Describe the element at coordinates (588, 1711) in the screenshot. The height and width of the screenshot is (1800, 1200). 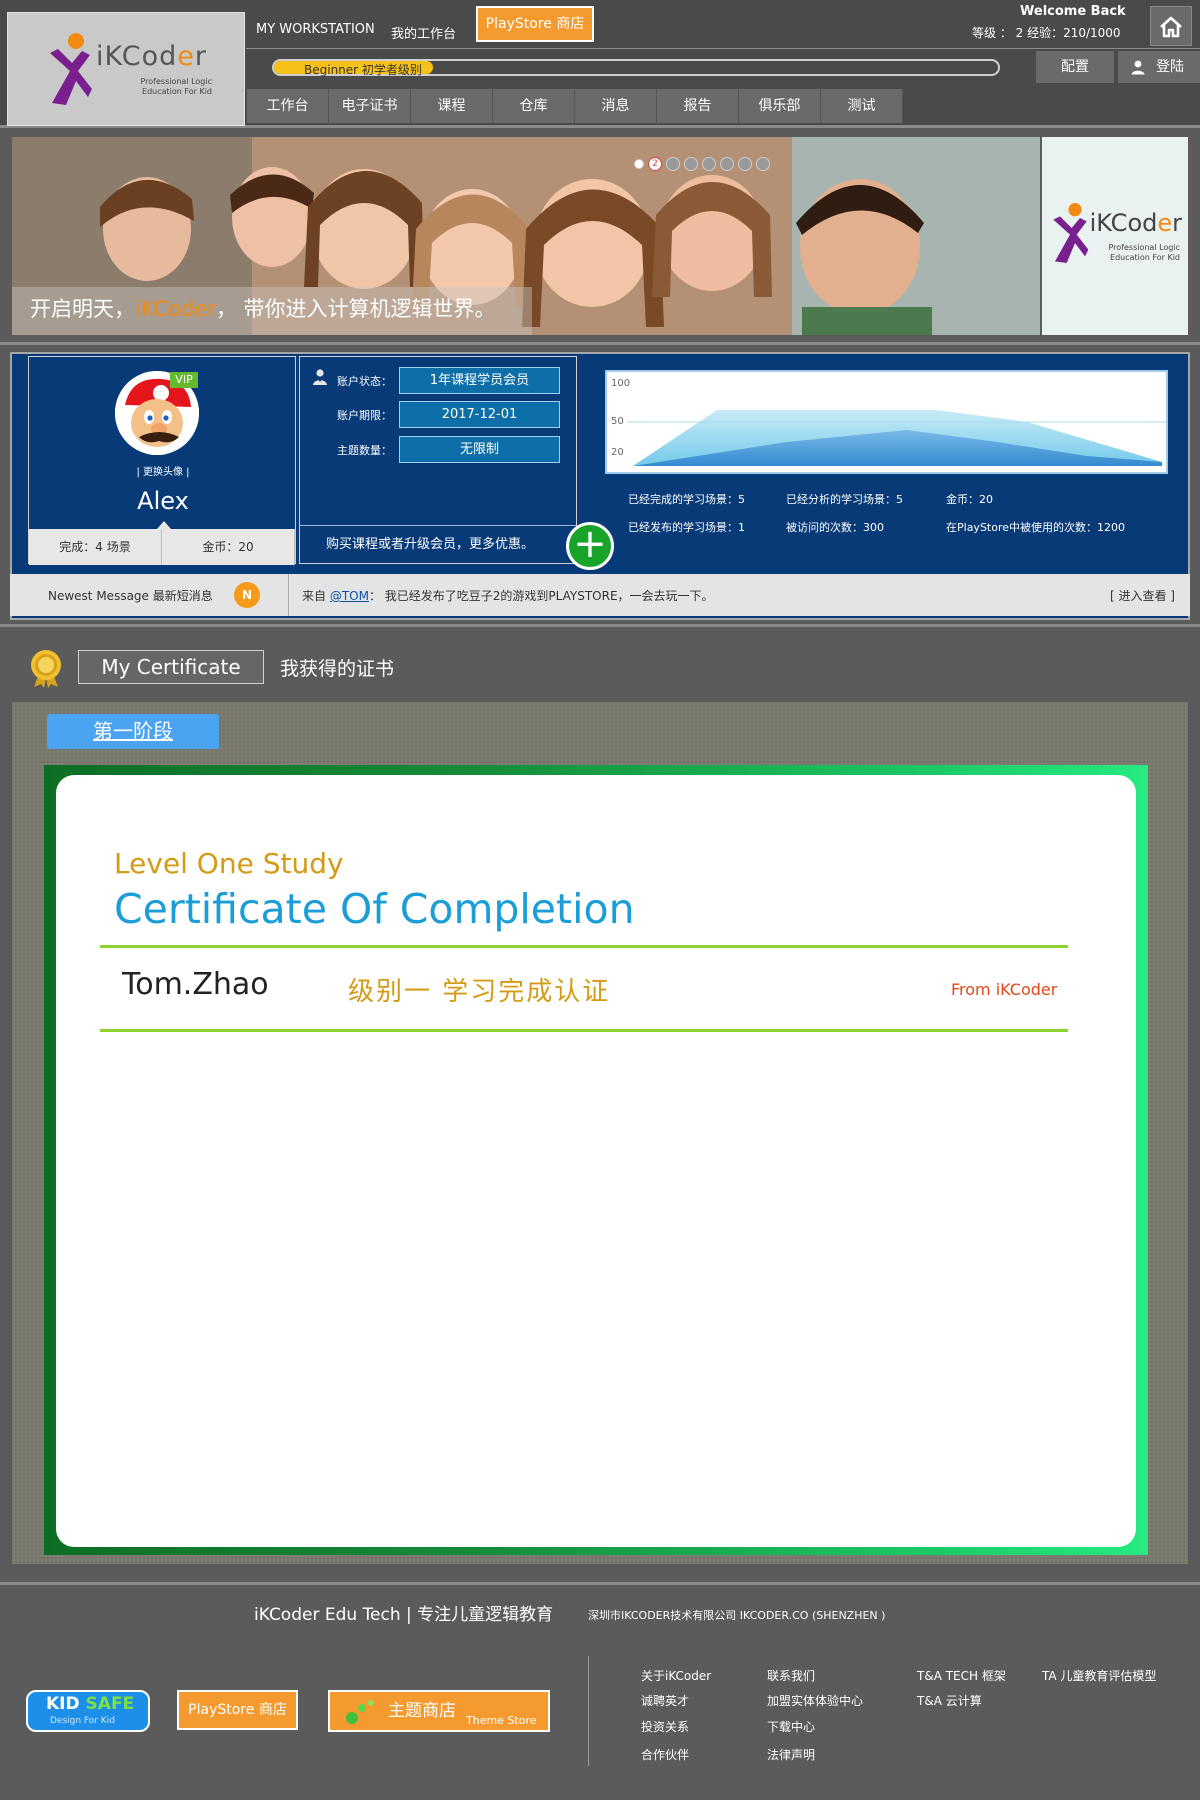
I see `footer-vertical-divider` at that location.